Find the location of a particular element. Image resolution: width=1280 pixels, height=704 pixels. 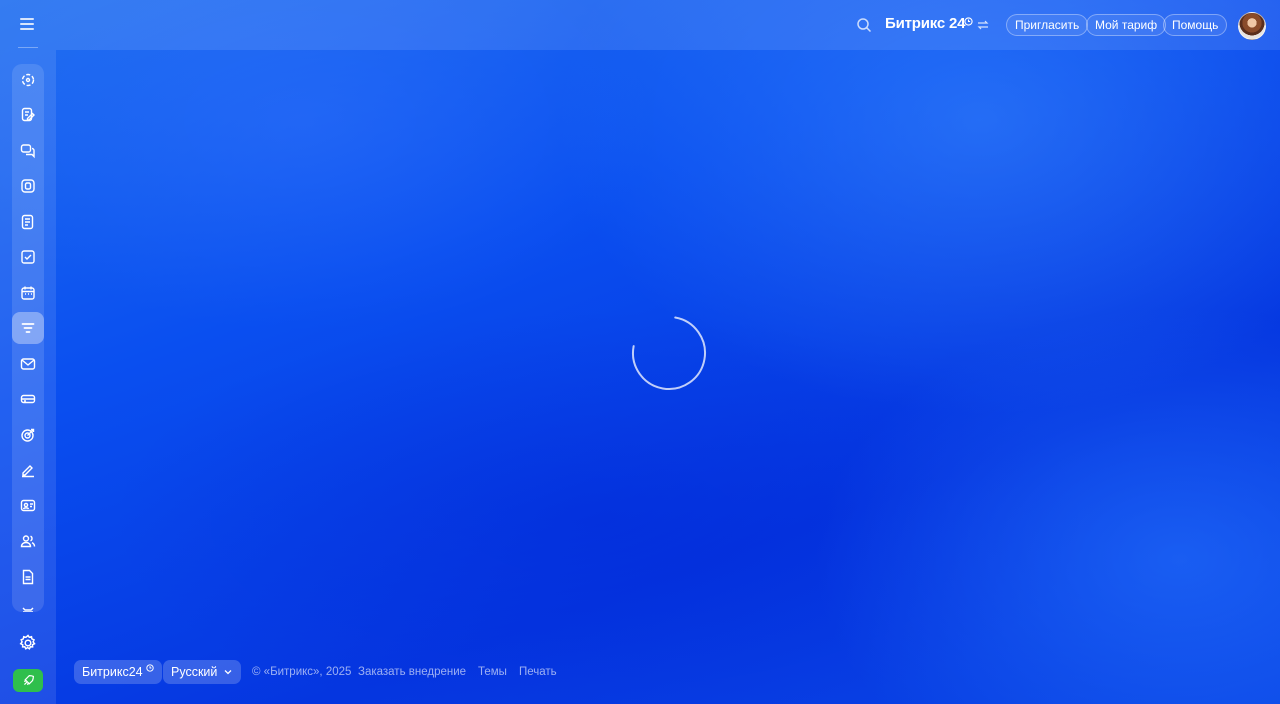

language-select: Русский is located at coordinates (202, 672).